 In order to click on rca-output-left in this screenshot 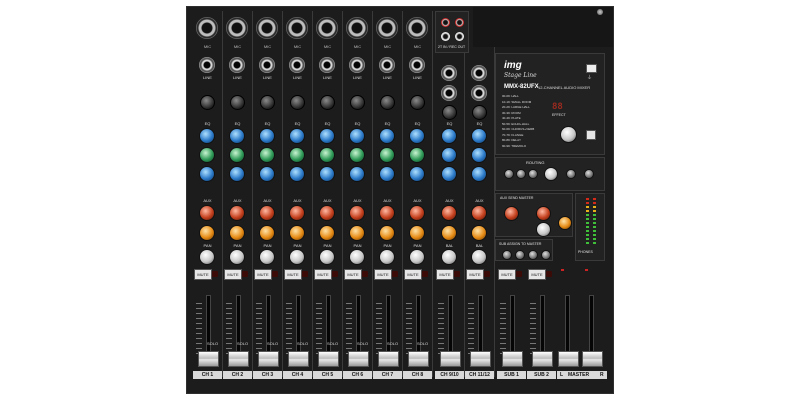, I will do `click(445, 36)`.